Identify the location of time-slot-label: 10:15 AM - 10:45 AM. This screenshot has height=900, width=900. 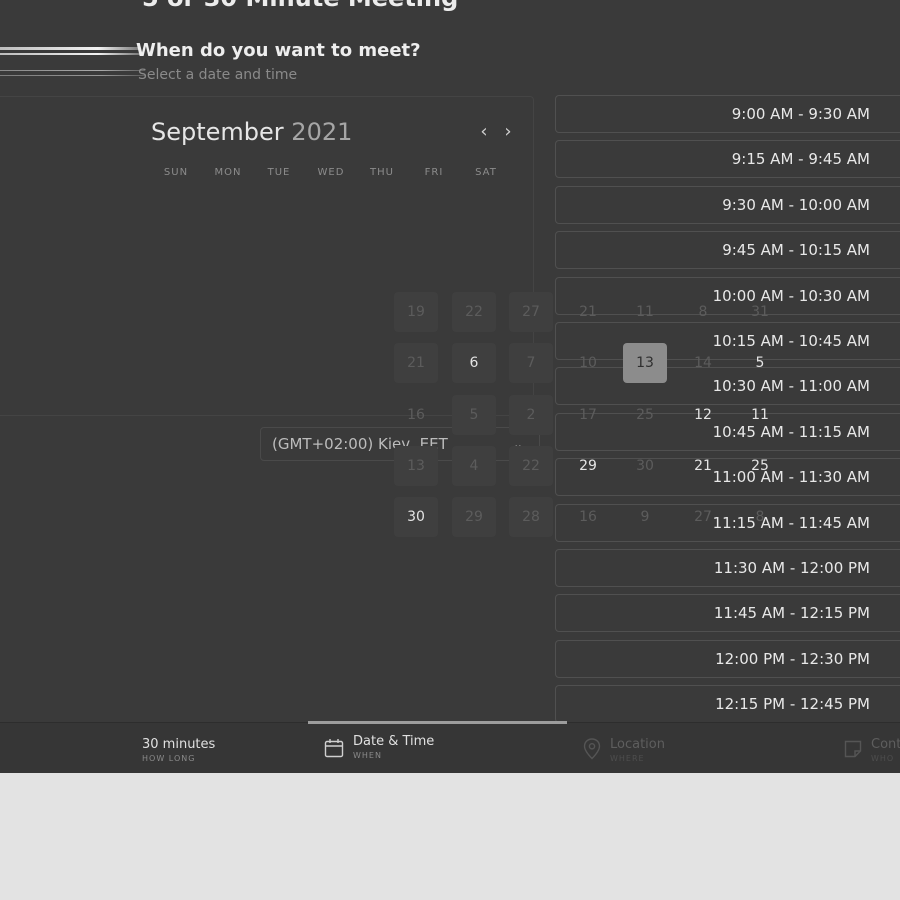
(791, 341).